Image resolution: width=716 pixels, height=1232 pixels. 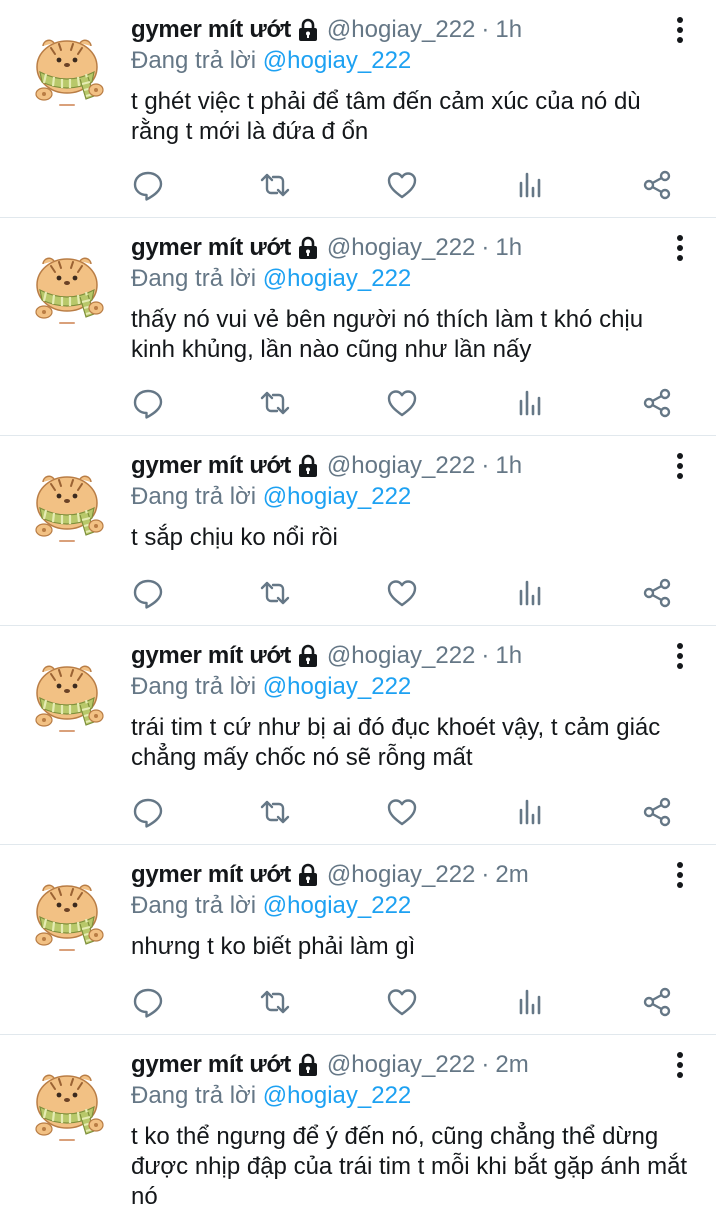 I want to click on tweet-header: gymer mít ướt @hogiay_222 · 1h, so click(x=326, y=656).